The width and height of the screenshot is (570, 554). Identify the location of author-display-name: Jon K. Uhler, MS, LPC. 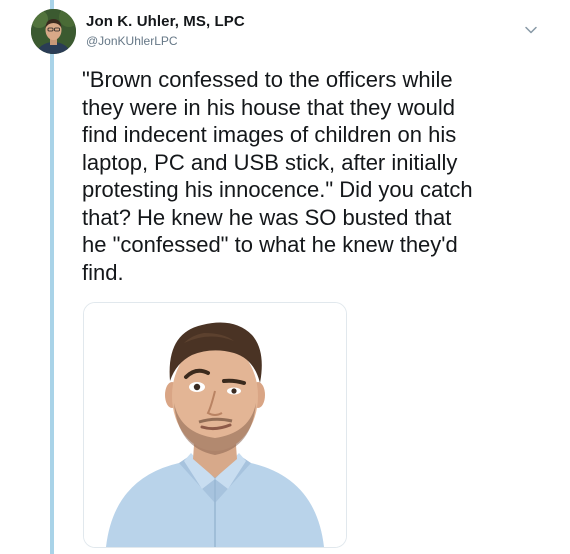
(165, 22).